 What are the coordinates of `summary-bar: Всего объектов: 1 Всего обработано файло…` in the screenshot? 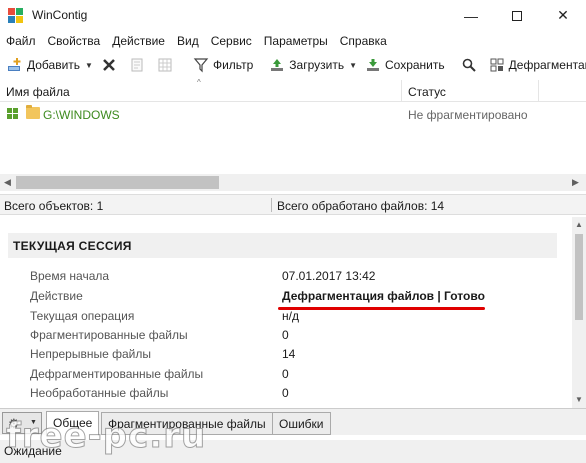 It's located at (293, 204).